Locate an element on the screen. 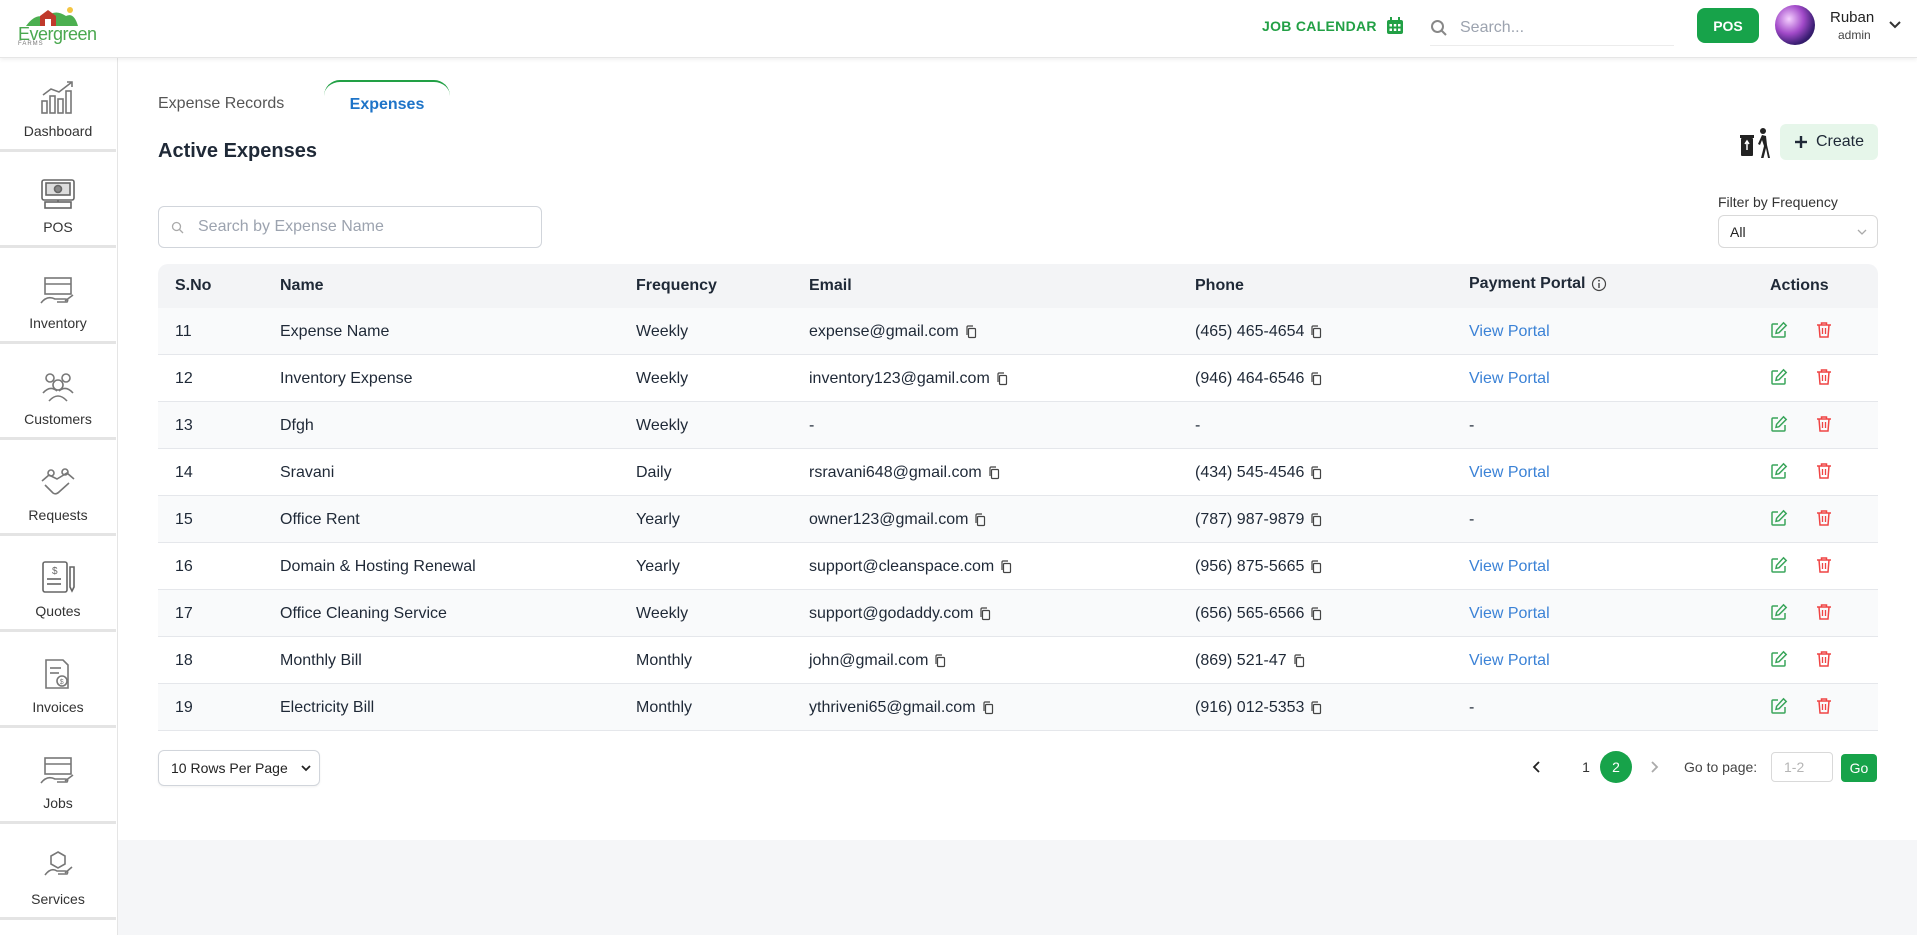  cell-name: Office Rent is located at coordinates (320, 519).